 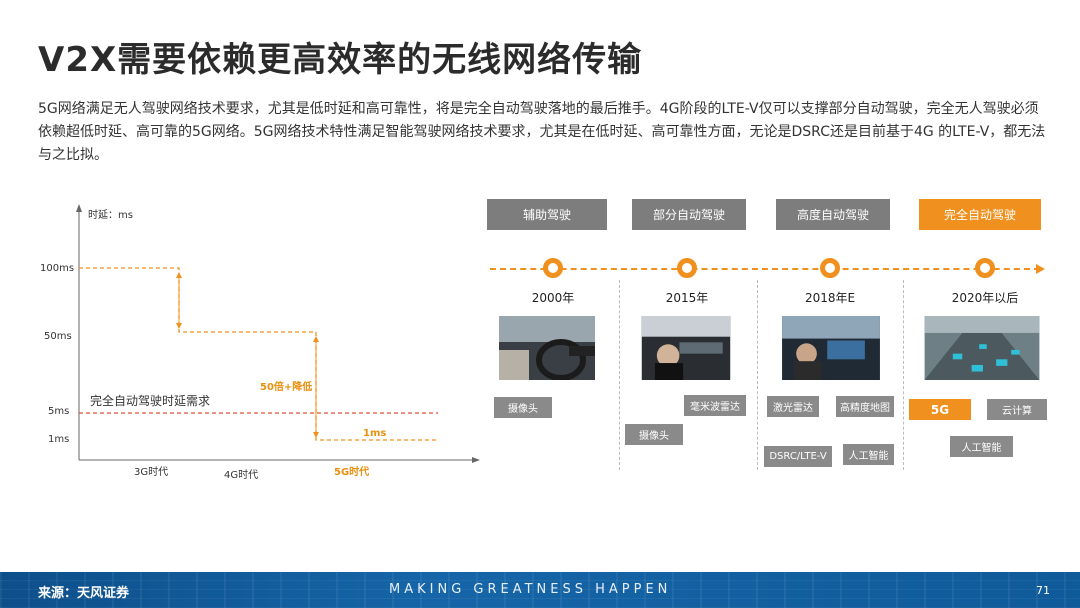 What do you see at coordinates (286, 386) in the screenshot?
I see `annotation-50x-drop: 50倍+降低` at bounding box center [286, 386].